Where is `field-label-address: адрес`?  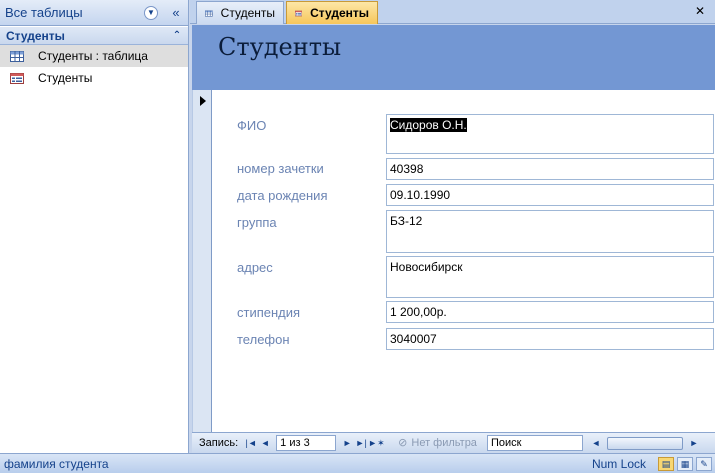
field-label-address: адрес is located at coordinates (255, 267).